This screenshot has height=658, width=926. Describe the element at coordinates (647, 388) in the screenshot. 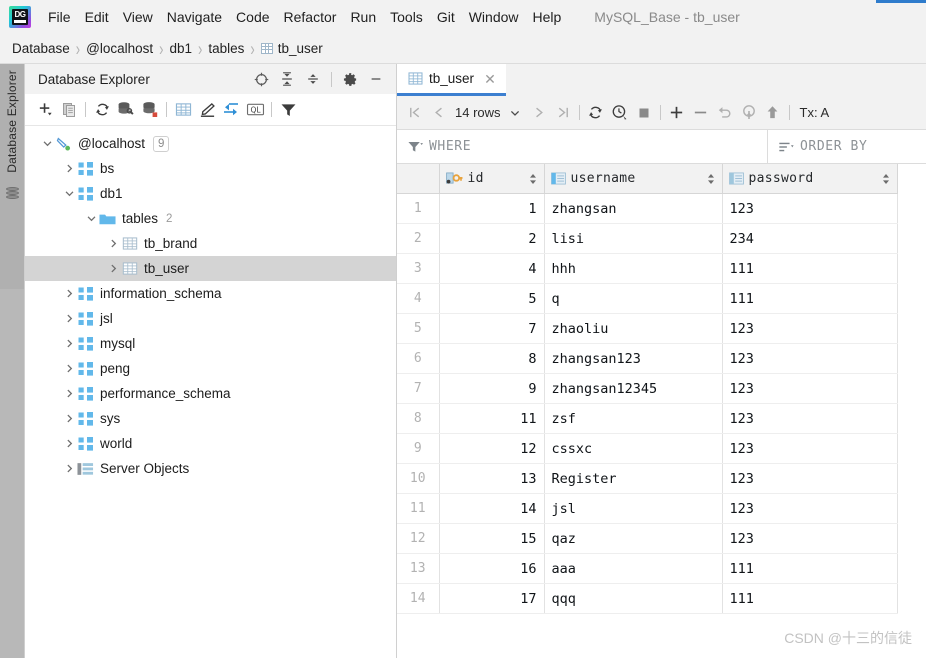

I see `table-row: 7 9 zhangsan12345 123` at that location.